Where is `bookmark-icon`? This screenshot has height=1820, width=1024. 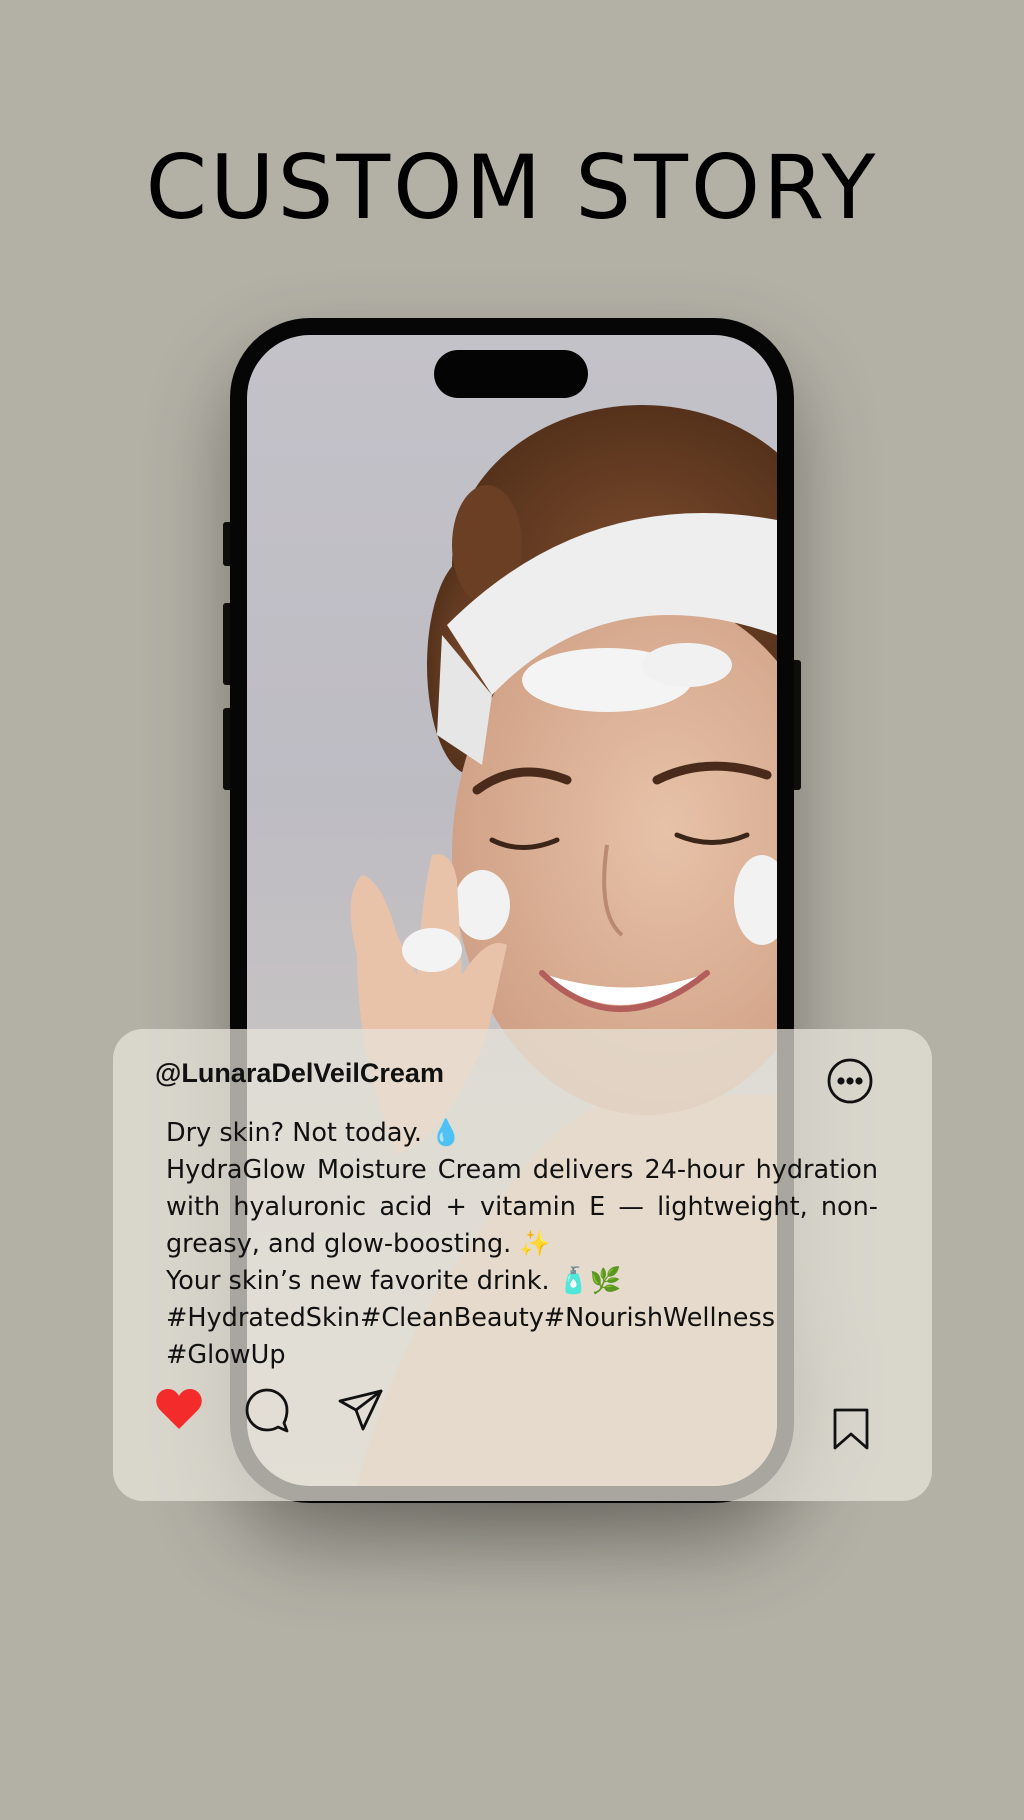
bookmark-icon is located at coordinates (851, 1429).